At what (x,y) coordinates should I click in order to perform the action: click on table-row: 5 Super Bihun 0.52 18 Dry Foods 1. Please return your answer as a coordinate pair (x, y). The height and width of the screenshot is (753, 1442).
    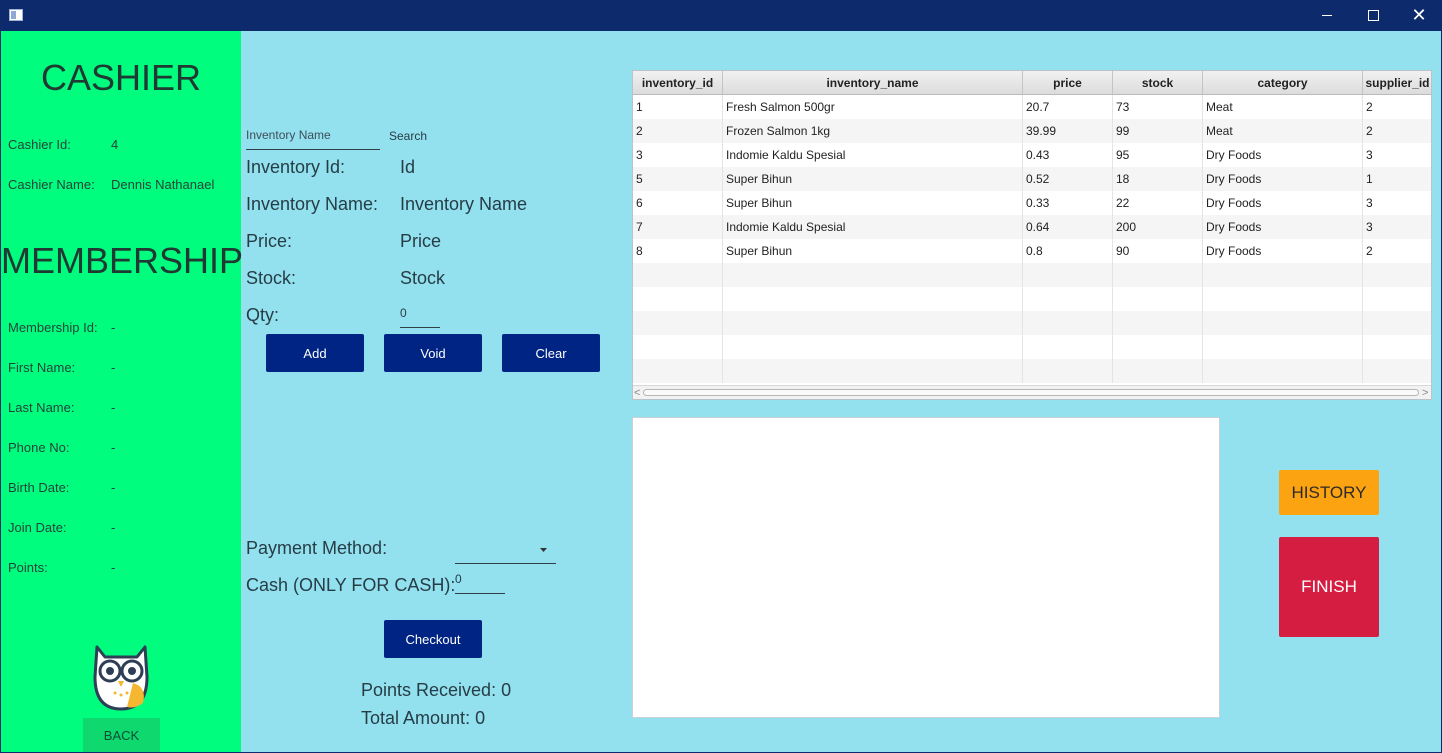
    Looking at the image, I should click on (1032, 179).